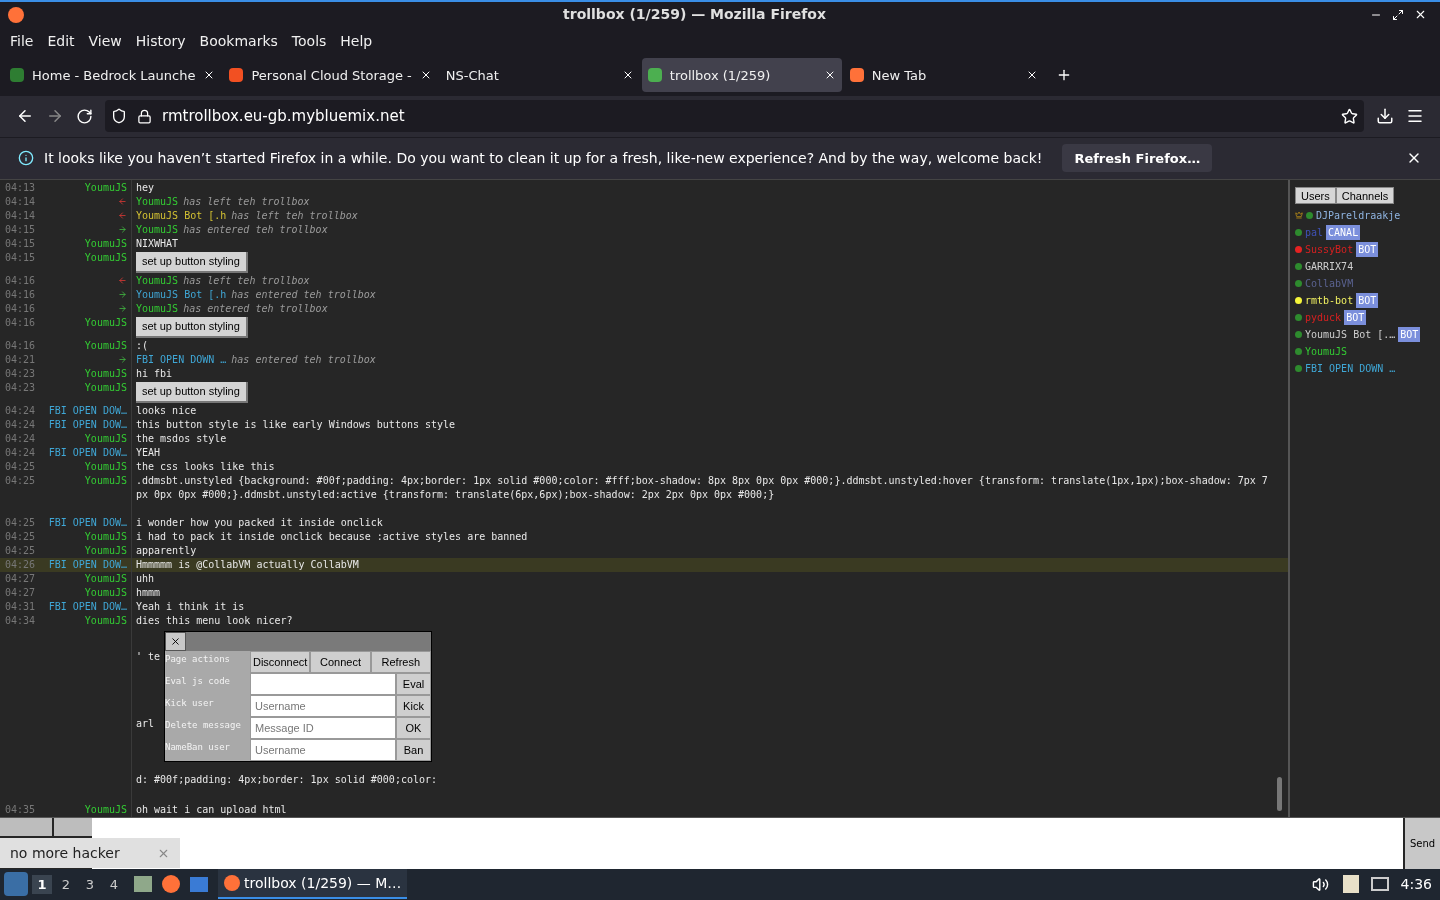  I want to click on menu-button: Disconnect, so click(280, 661).